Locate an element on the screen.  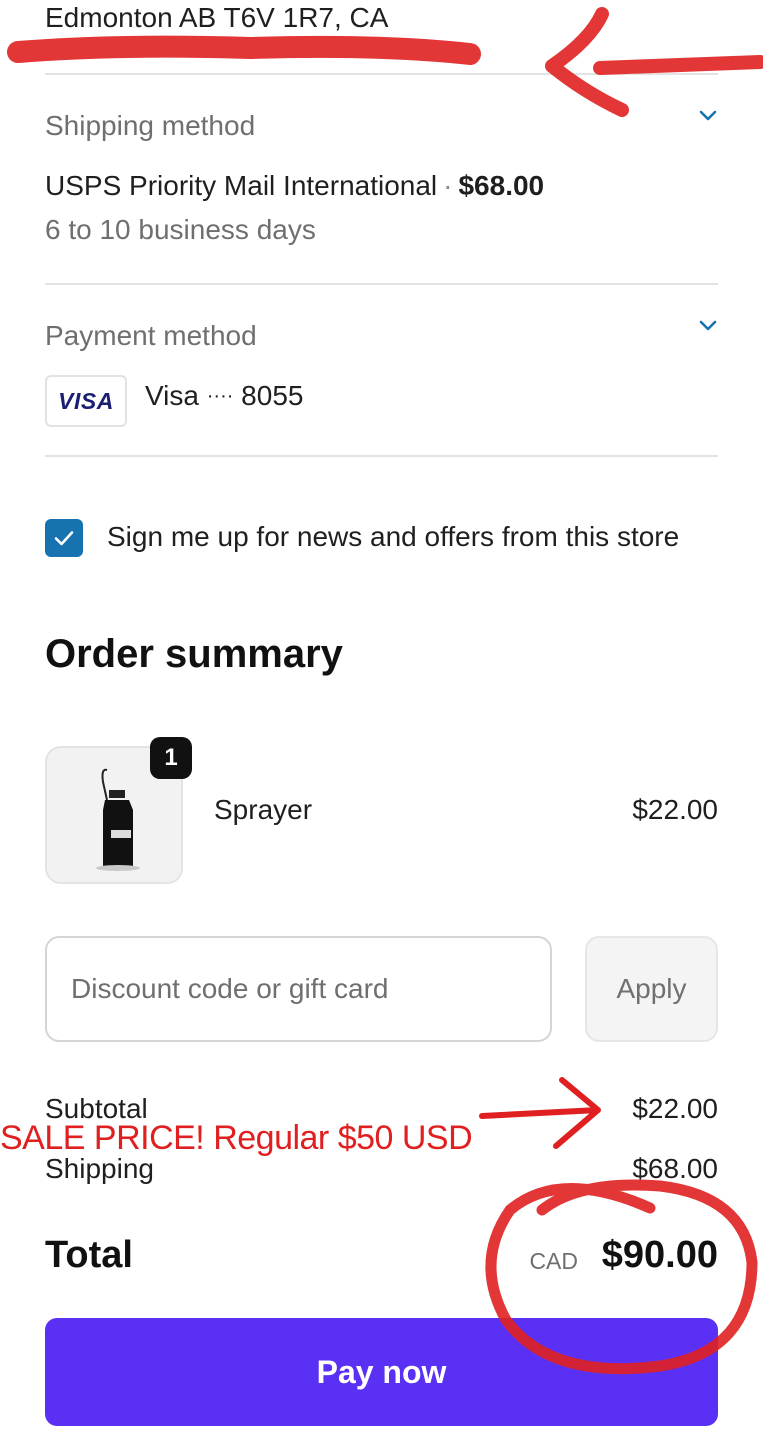
total-currency: CAD is located at coordinates (553, 1261).